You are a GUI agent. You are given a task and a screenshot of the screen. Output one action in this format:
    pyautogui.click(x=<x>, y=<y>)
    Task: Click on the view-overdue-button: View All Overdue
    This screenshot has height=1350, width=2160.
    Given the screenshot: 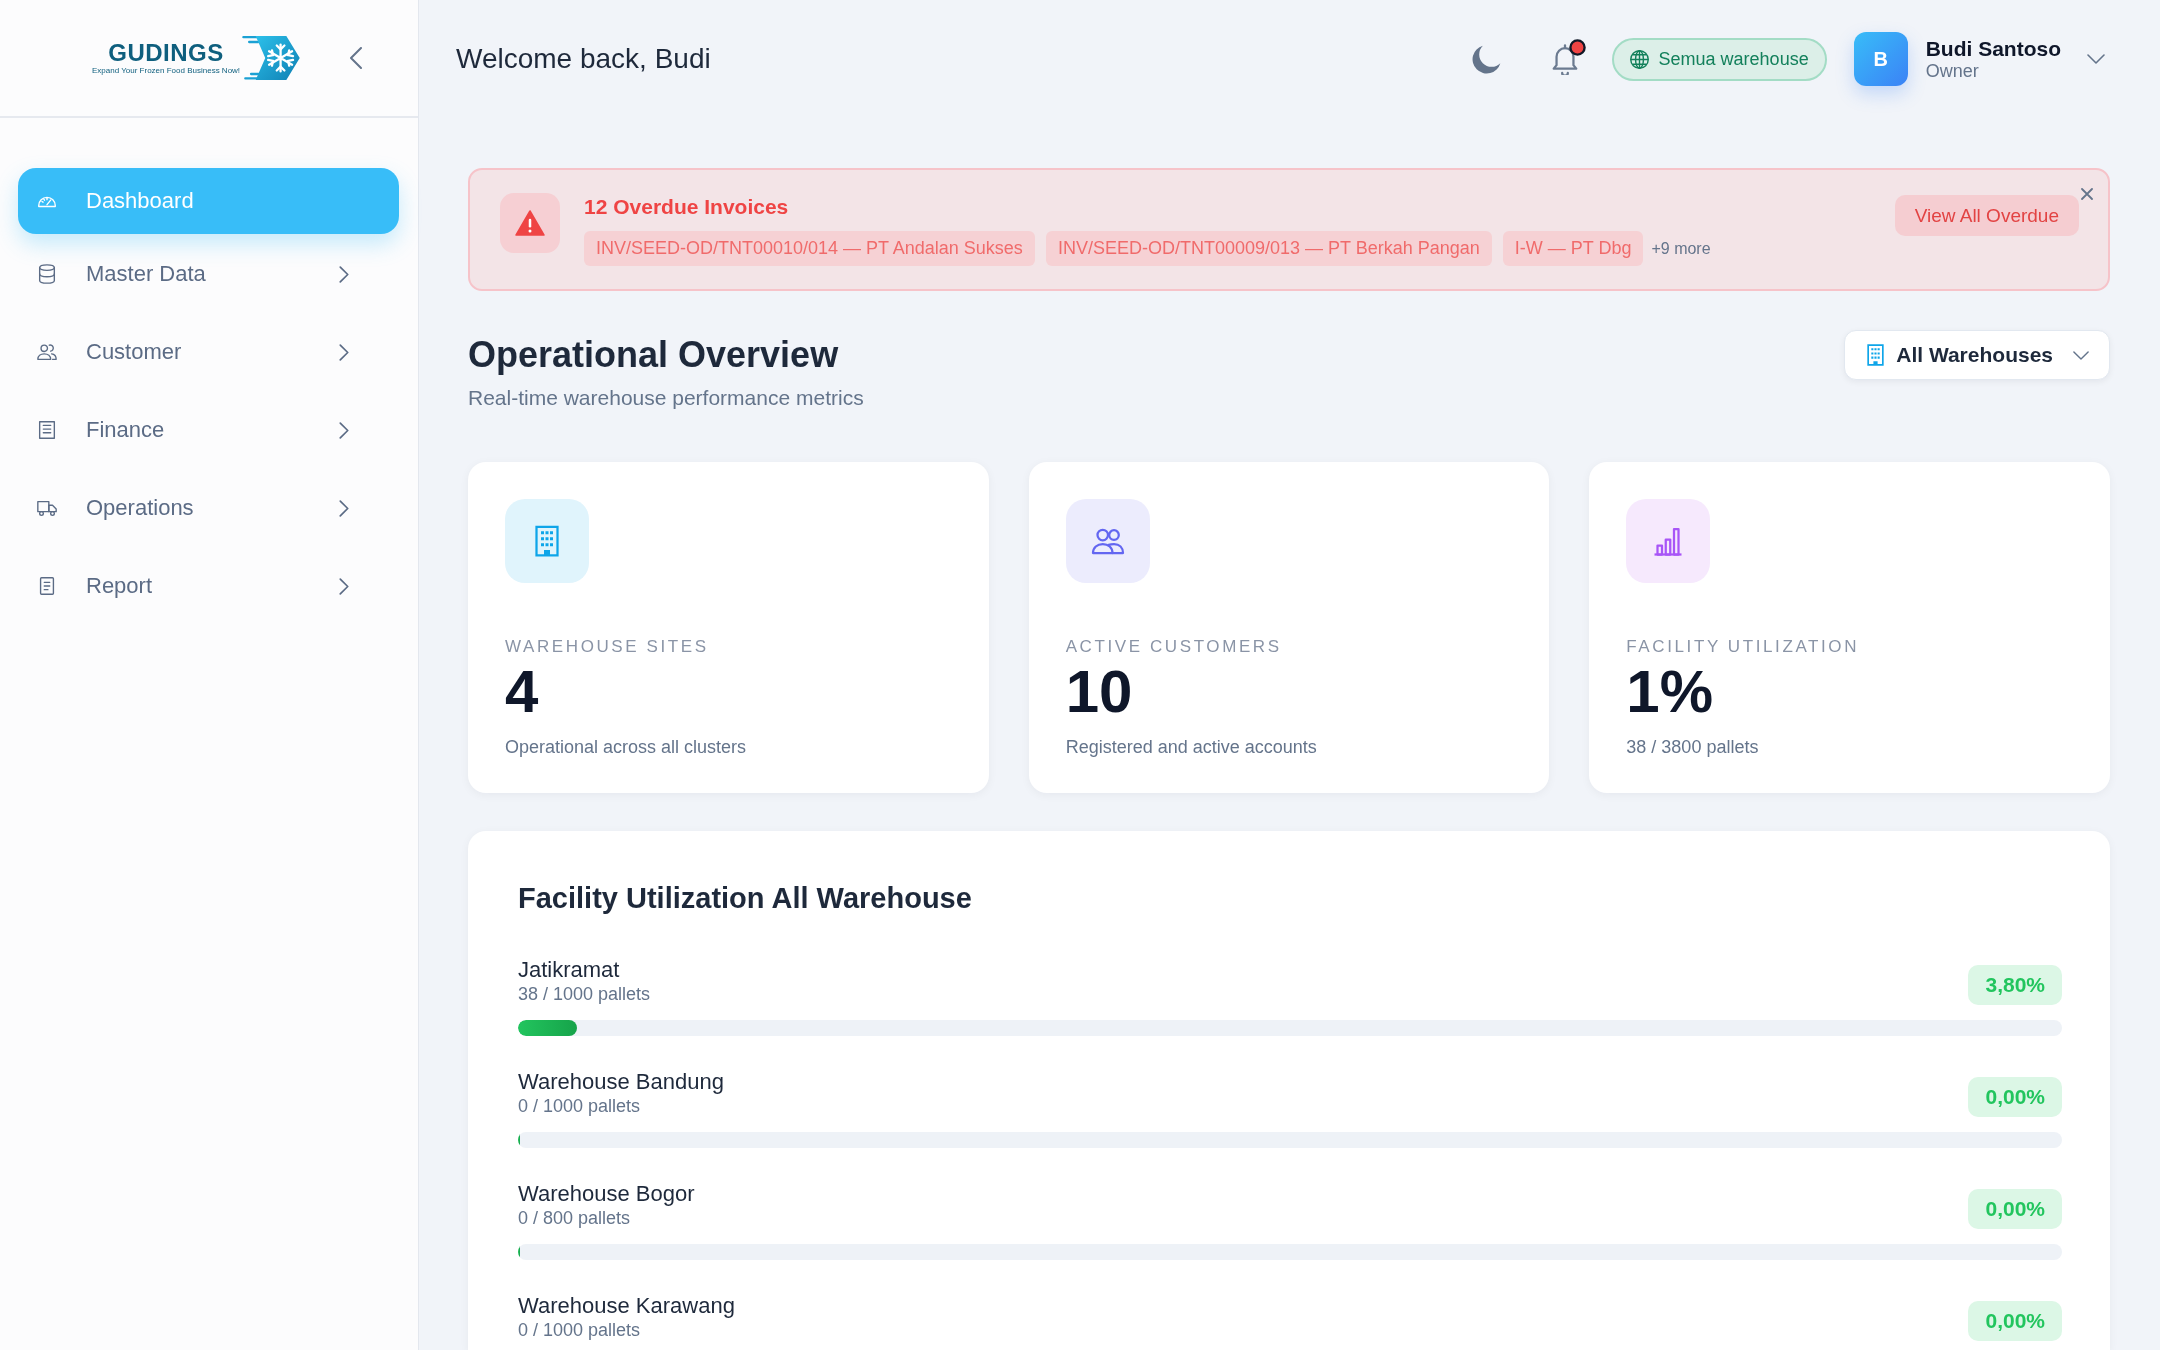 What is the action you would take?
    pyautogui.click(x=1986, y=215)
    